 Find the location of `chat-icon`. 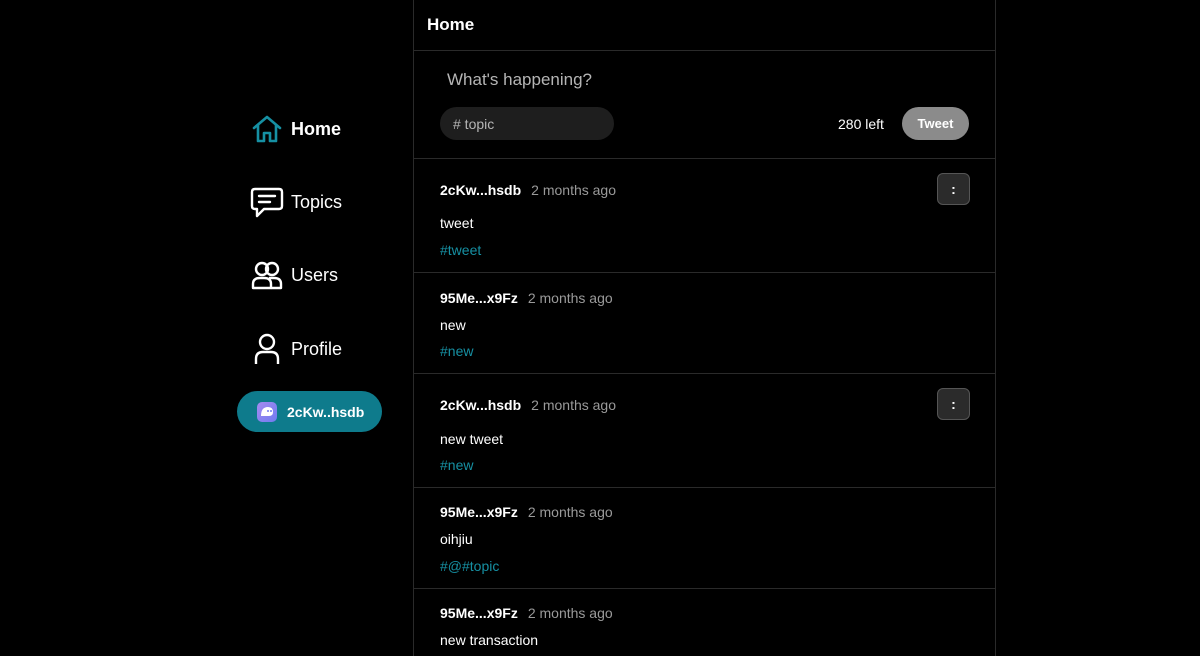

chat-icon is located at coordinates (267, 202).